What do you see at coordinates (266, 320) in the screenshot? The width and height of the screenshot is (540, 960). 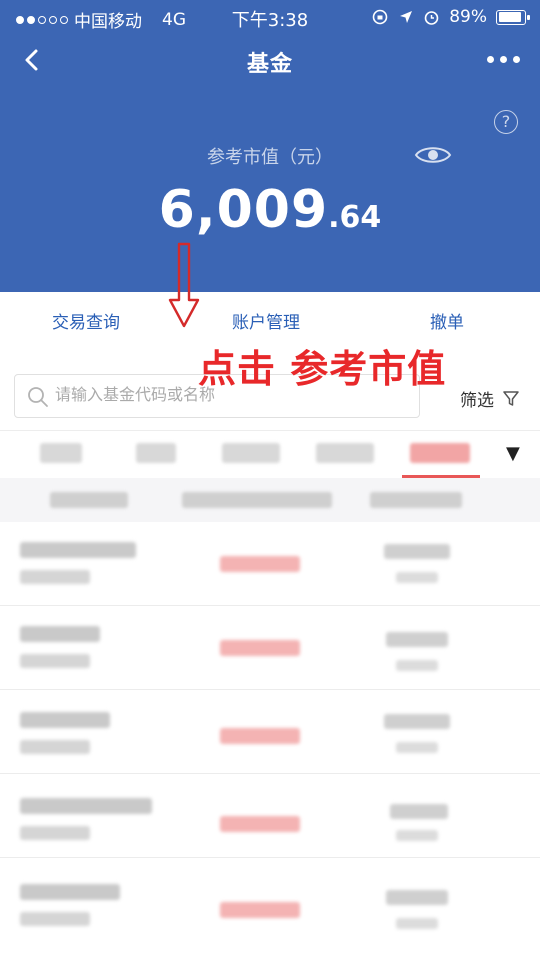 I see `account-management-link: 账户管理` at bounding box center [266, 320].